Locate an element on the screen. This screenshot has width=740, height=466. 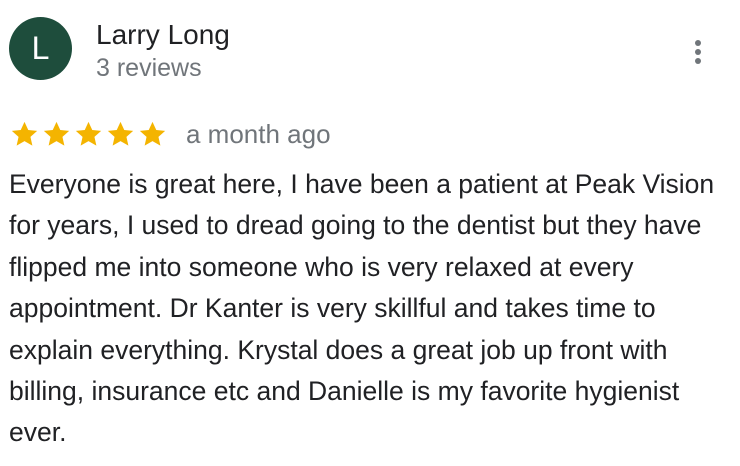
avatar: L is located at coordinates (40, 48).